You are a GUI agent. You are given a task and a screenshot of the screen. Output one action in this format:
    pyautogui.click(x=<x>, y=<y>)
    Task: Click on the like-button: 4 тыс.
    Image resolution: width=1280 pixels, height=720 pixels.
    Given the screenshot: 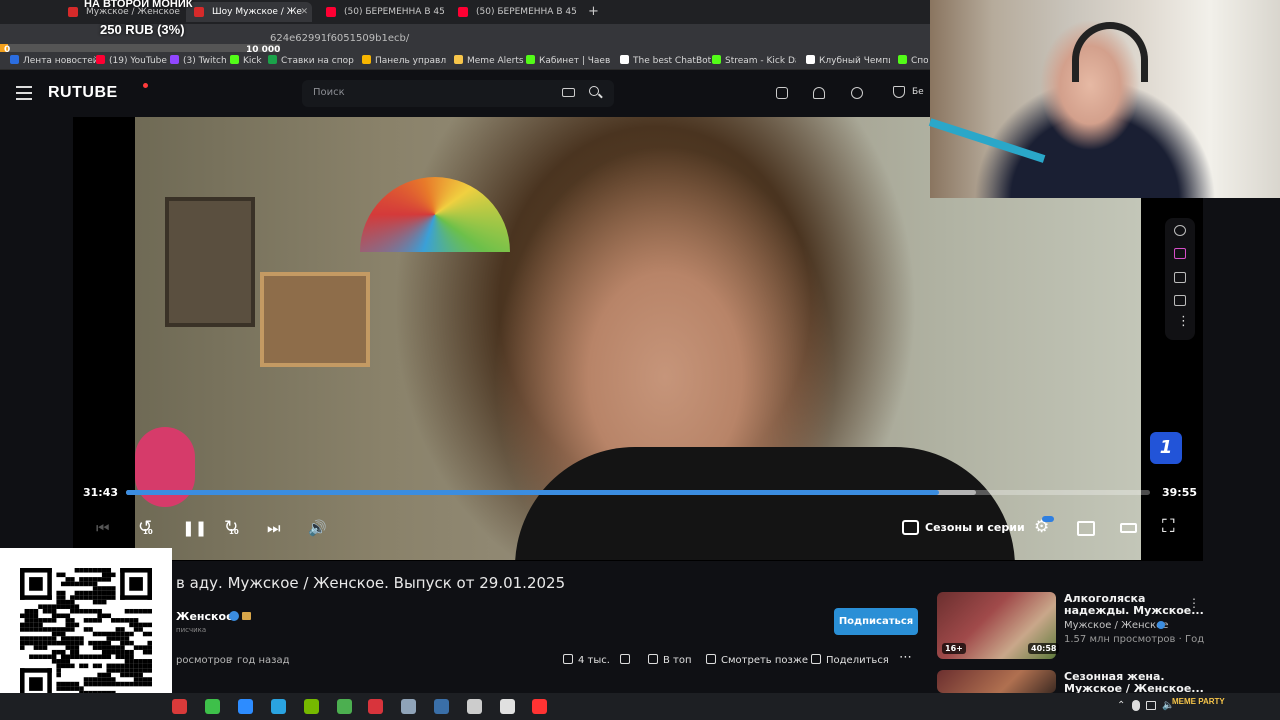 What is the action you would take?
    pyautogui.click(x=586, y=660)
    